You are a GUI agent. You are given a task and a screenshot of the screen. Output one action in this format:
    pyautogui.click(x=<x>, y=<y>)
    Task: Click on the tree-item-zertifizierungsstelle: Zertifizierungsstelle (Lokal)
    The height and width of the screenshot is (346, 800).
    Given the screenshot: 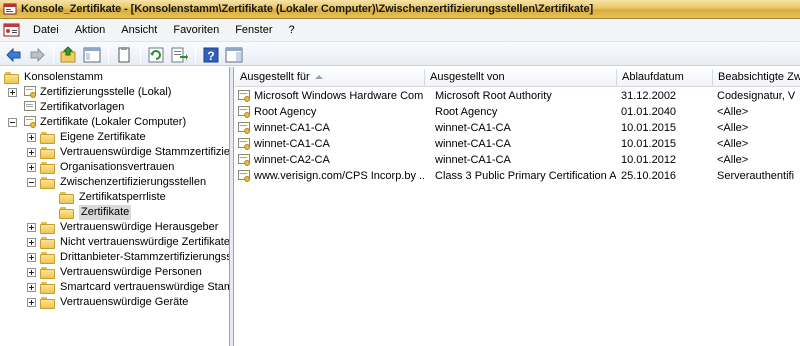 What is the action you would take?
    pyautogui.click(x=89, y=92)
    